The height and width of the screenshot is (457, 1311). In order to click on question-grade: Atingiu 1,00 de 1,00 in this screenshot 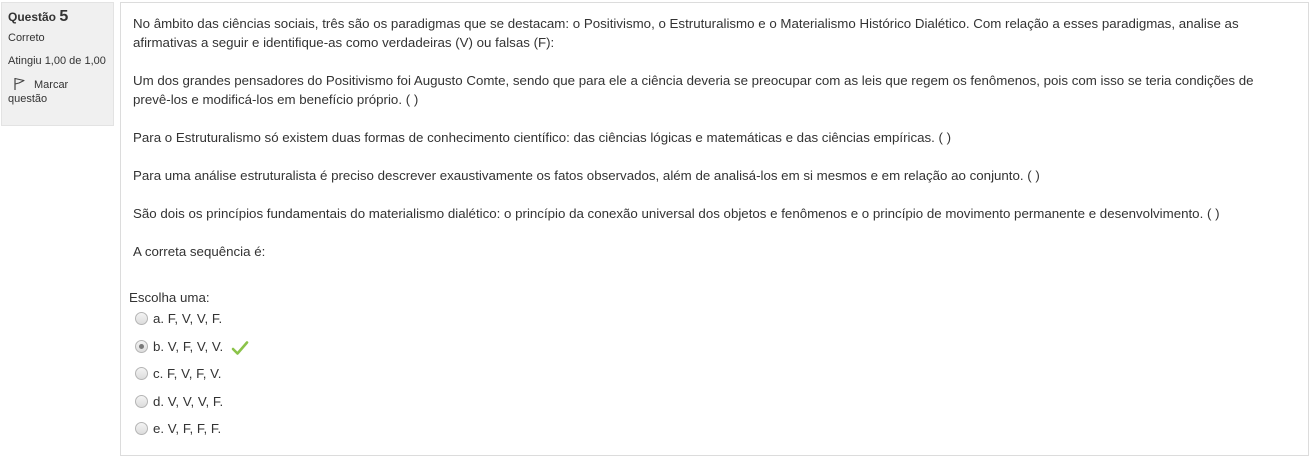, I will do `click(57, 61)`.